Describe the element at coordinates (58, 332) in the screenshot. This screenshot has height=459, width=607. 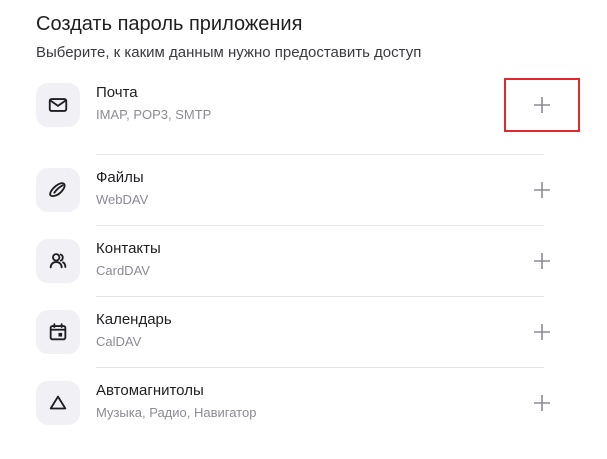
I see `calendar-icon` at that location.